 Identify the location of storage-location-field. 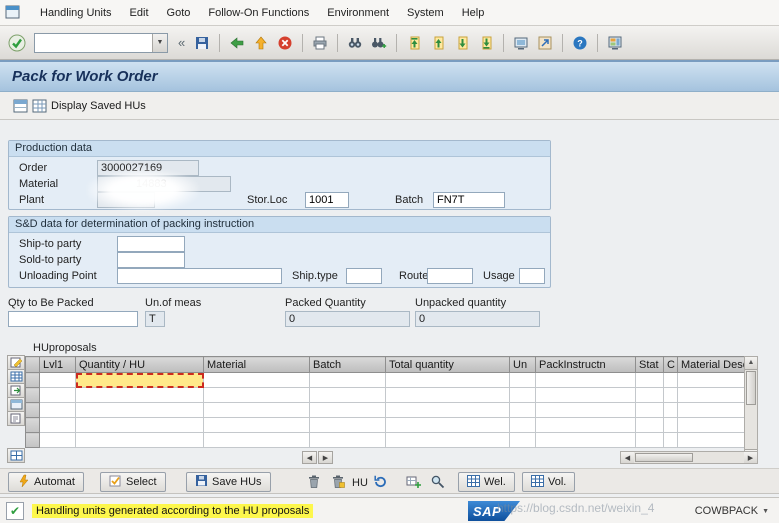
(327, 200).